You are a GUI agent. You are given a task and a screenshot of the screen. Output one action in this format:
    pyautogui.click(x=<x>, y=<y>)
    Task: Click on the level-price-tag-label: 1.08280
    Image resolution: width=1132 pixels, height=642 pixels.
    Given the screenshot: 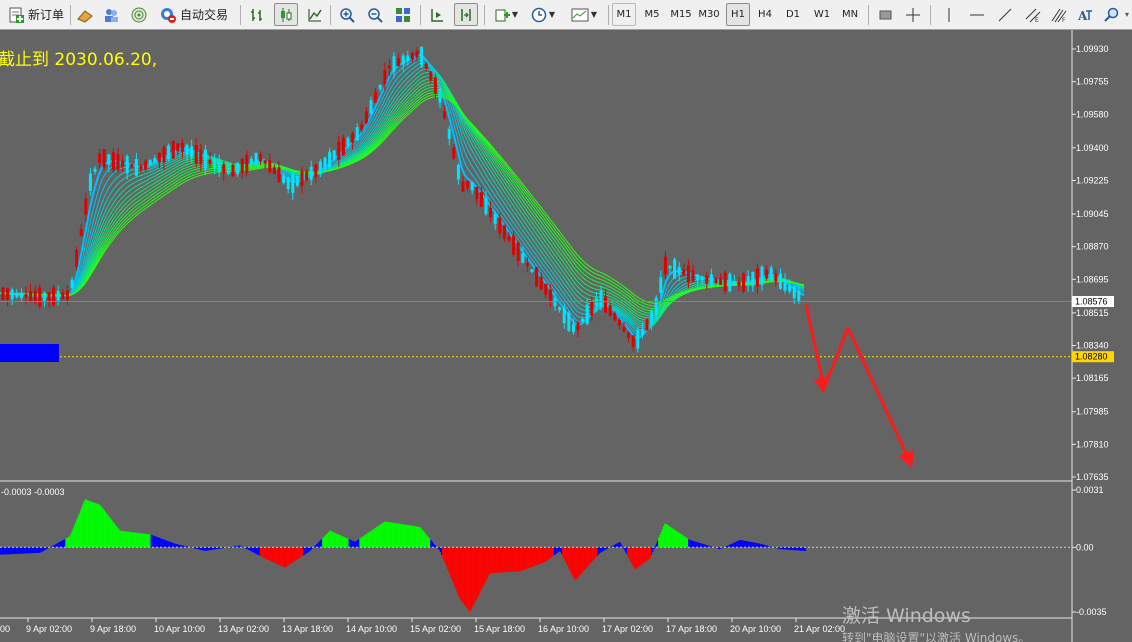 What is the action you would take?
    pyautogui.click(x=1091, y=357)
    